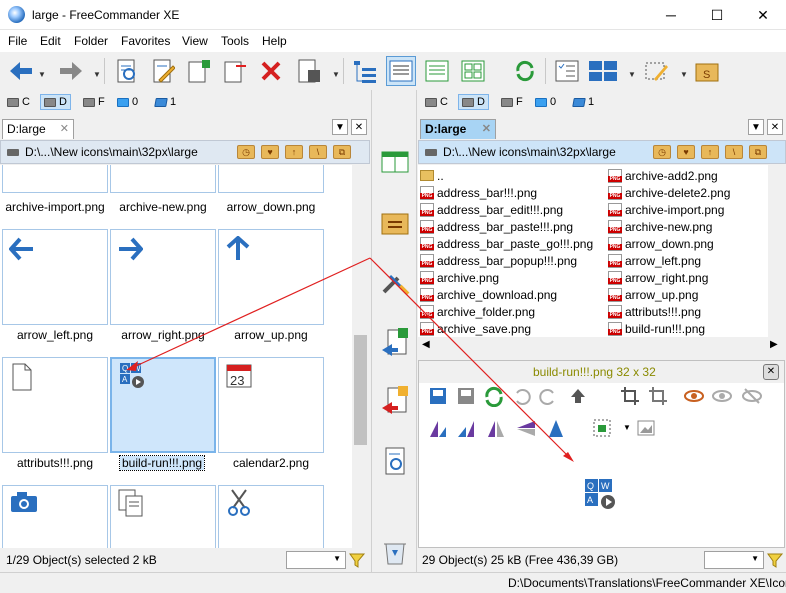  What do you see at coordinates (71, 71) in the screenshot?
I see `forward-button` at bounding box center [71, 71].